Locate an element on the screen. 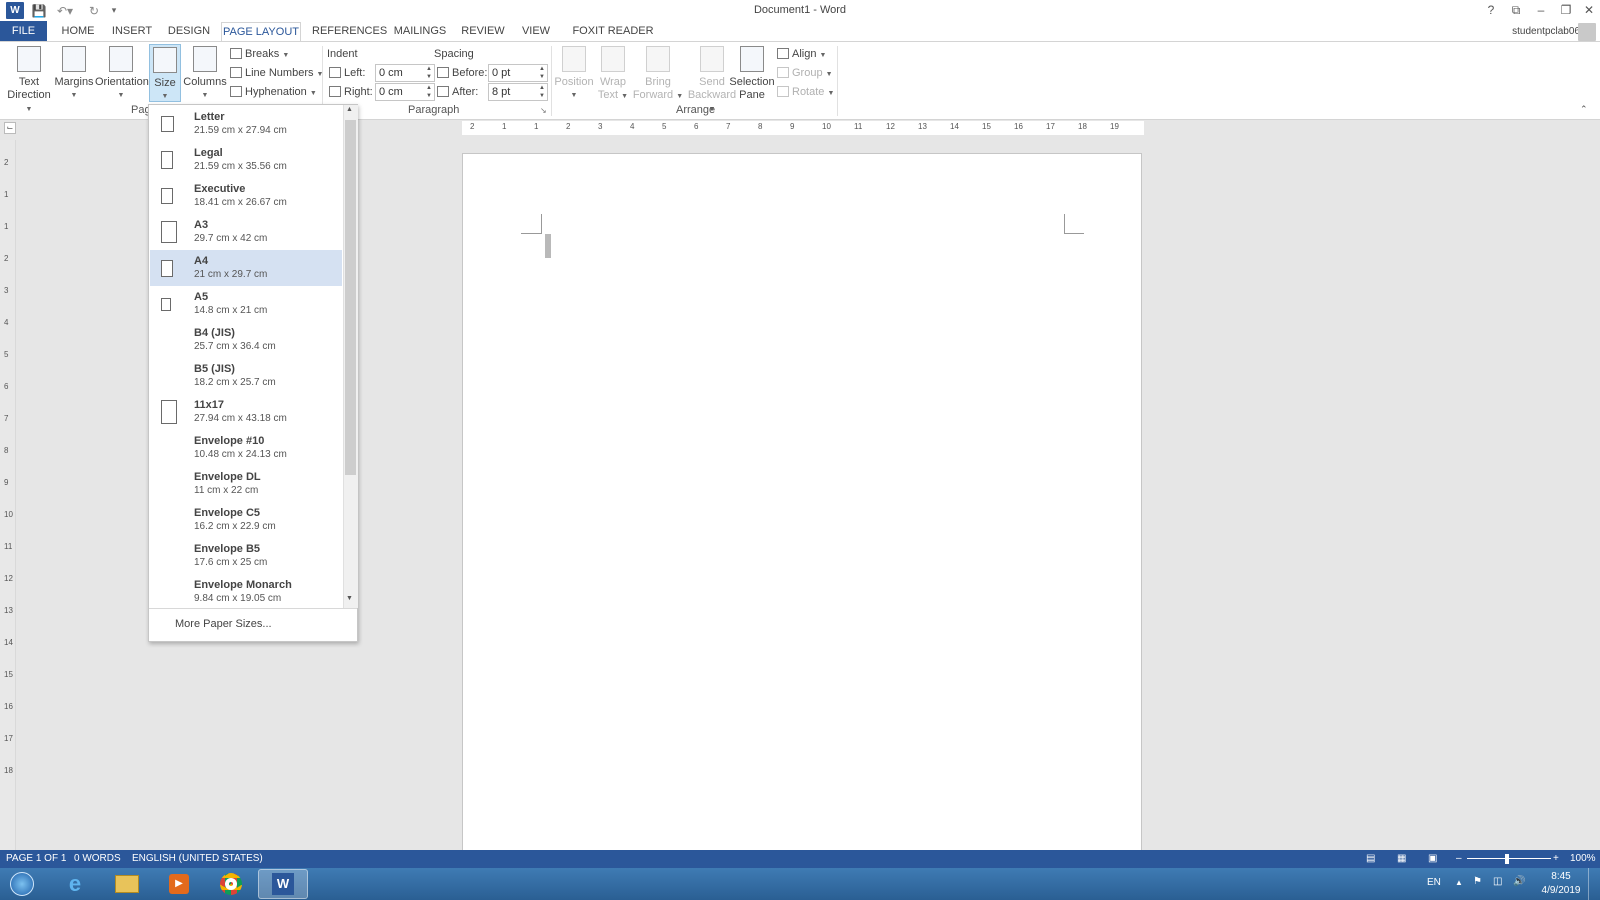 Image resolution: width=1600 pixels, height=900 pixels. size-option: A3 29.7 cm x 42 cm is located at coordinates (246, 232).